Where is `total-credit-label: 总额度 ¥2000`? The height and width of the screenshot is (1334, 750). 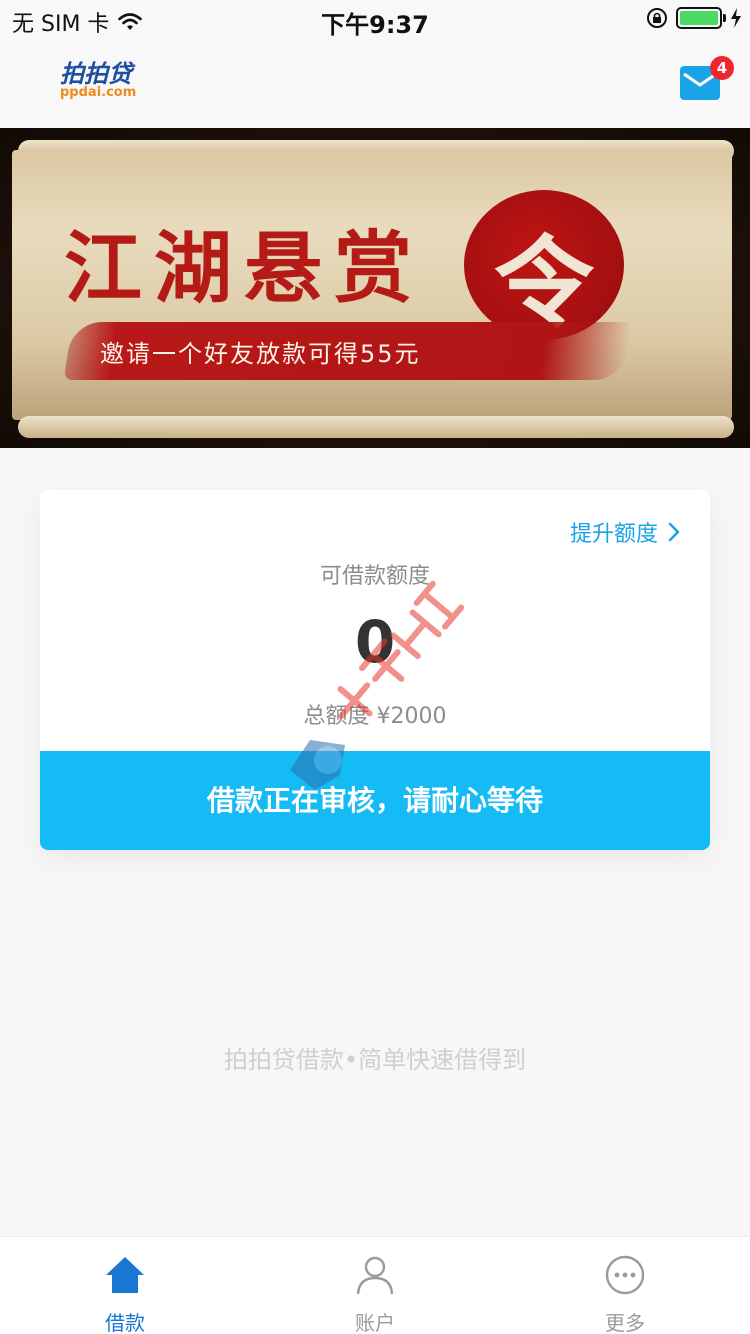
total-credit-label: 总额度 ¥2000 is located at coordinates (375, 716).